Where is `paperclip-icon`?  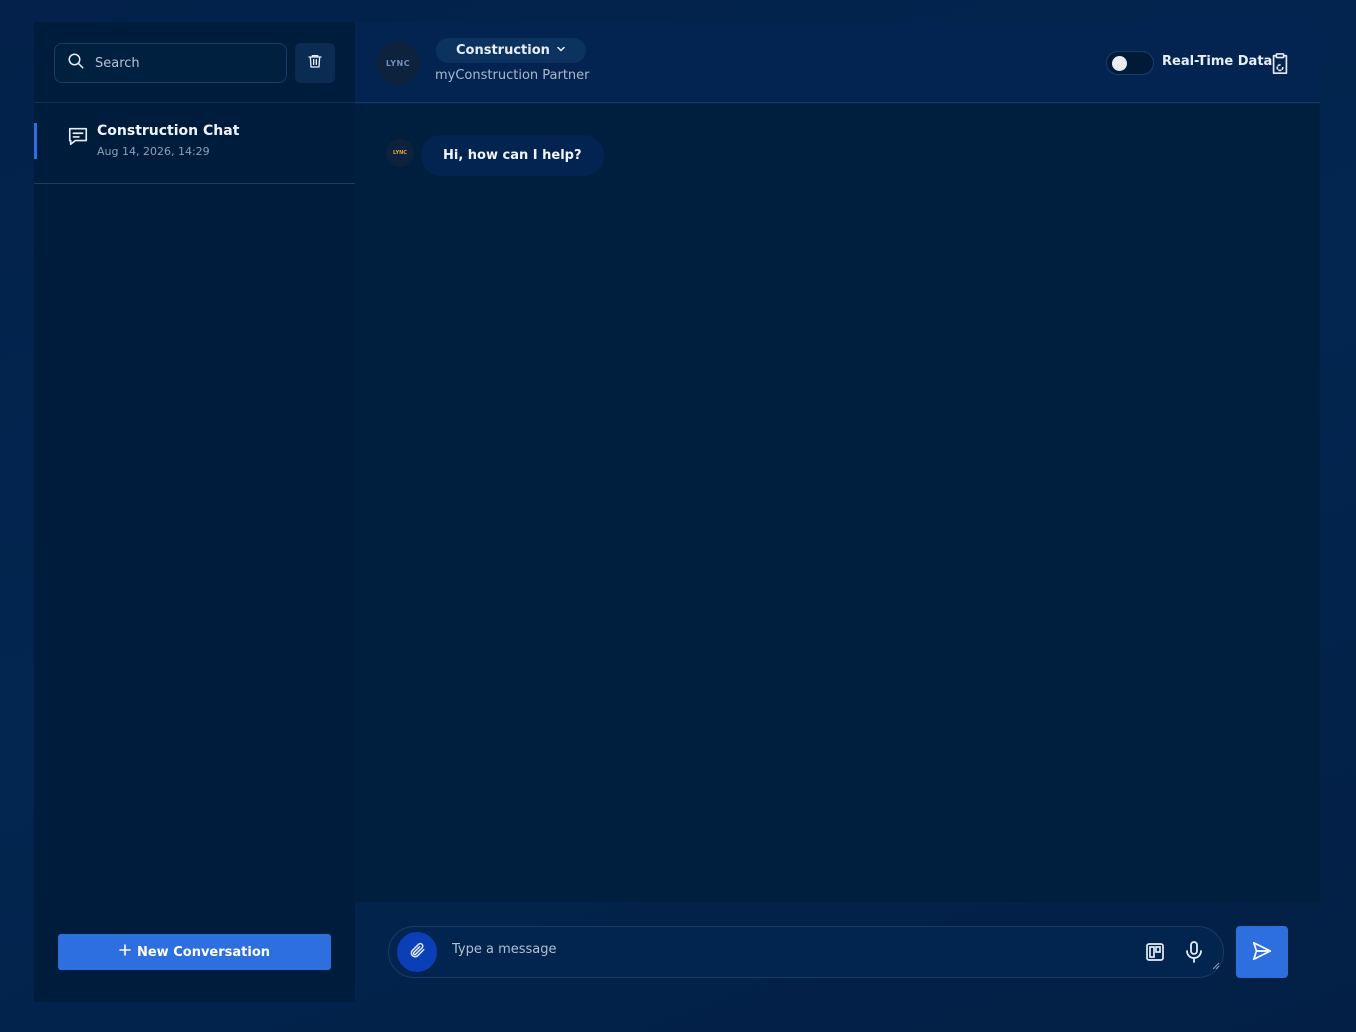 paperclip-icon is located at coordinates (417, 952).